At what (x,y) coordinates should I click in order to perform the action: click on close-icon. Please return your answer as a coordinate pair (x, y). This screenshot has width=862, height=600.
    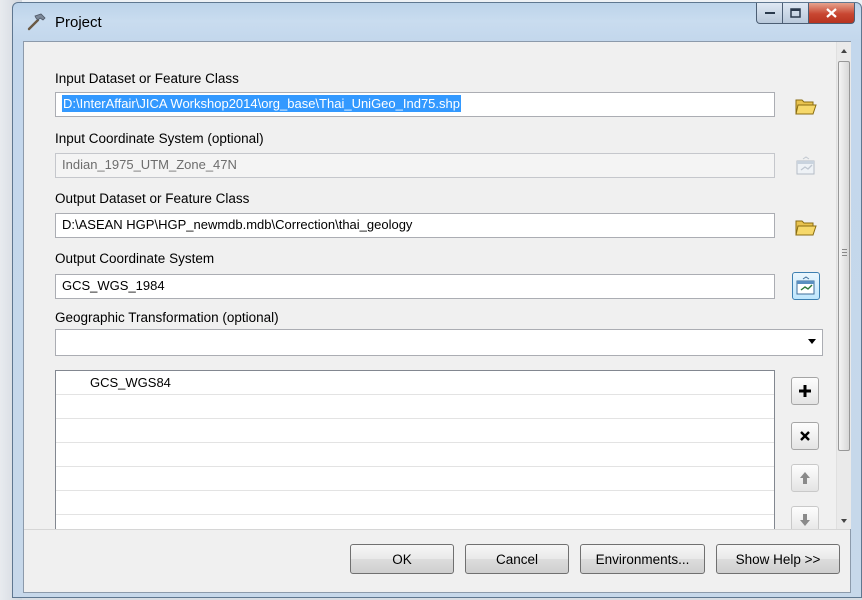
    Looking at the image, I should click on (831, 13).